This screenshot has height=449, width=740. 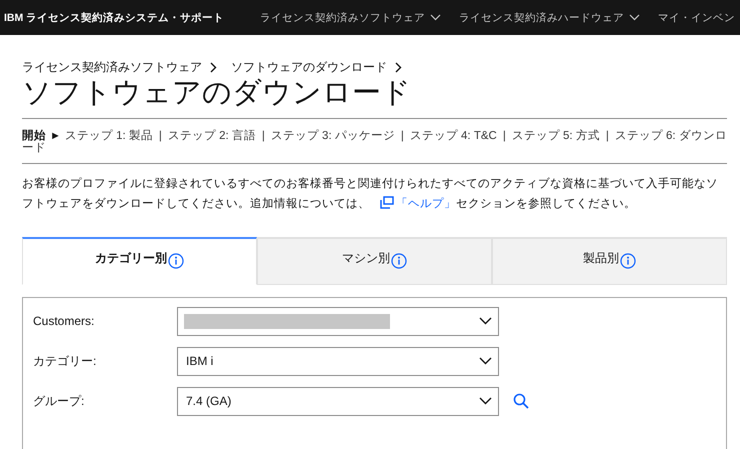 I want to click on site-title: IBM ライセンス契約済みシステム・サポート, so click(x=112, y=17).